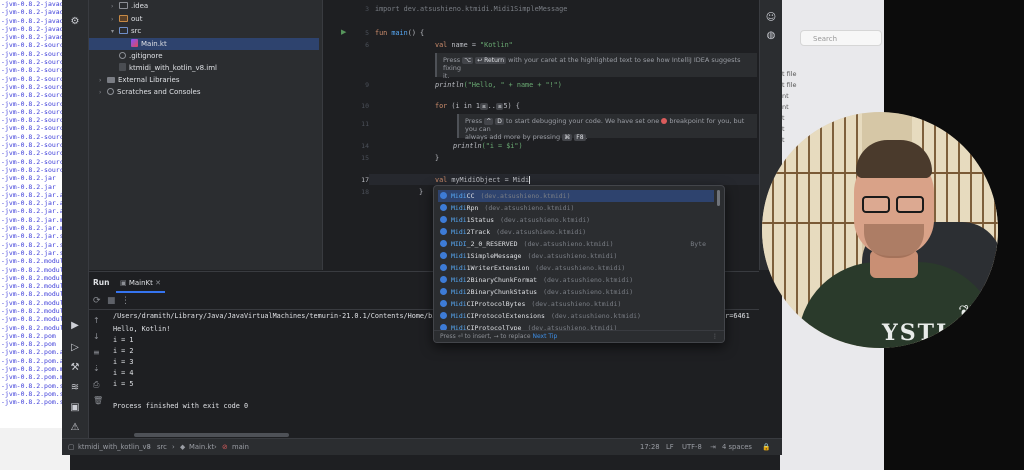  What do you see at coordinates (96, 385) in the screenshot?
I see `print-icon: ⎙` at bounding box center [96, 385].